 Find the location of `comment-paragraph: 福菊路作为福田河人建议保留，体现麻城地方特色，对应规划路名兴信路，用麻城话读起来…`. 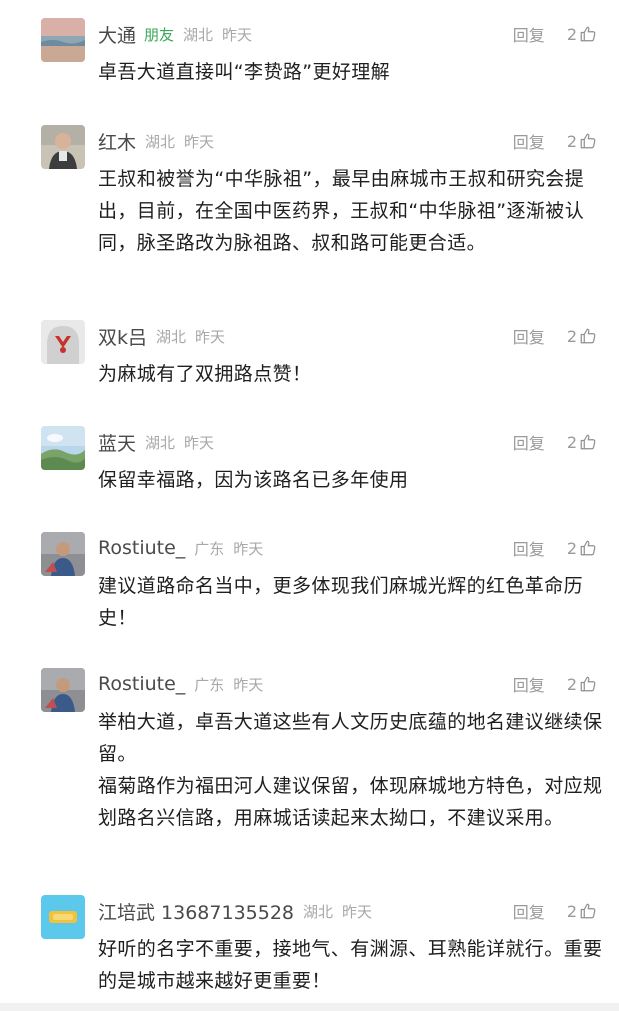

comment-paragraph: 福菊路作为福田河人建议保留，体现麻城地方特色，对应规划路名兴信路，用麻城话读起来… is located at coordinates (350, 802).